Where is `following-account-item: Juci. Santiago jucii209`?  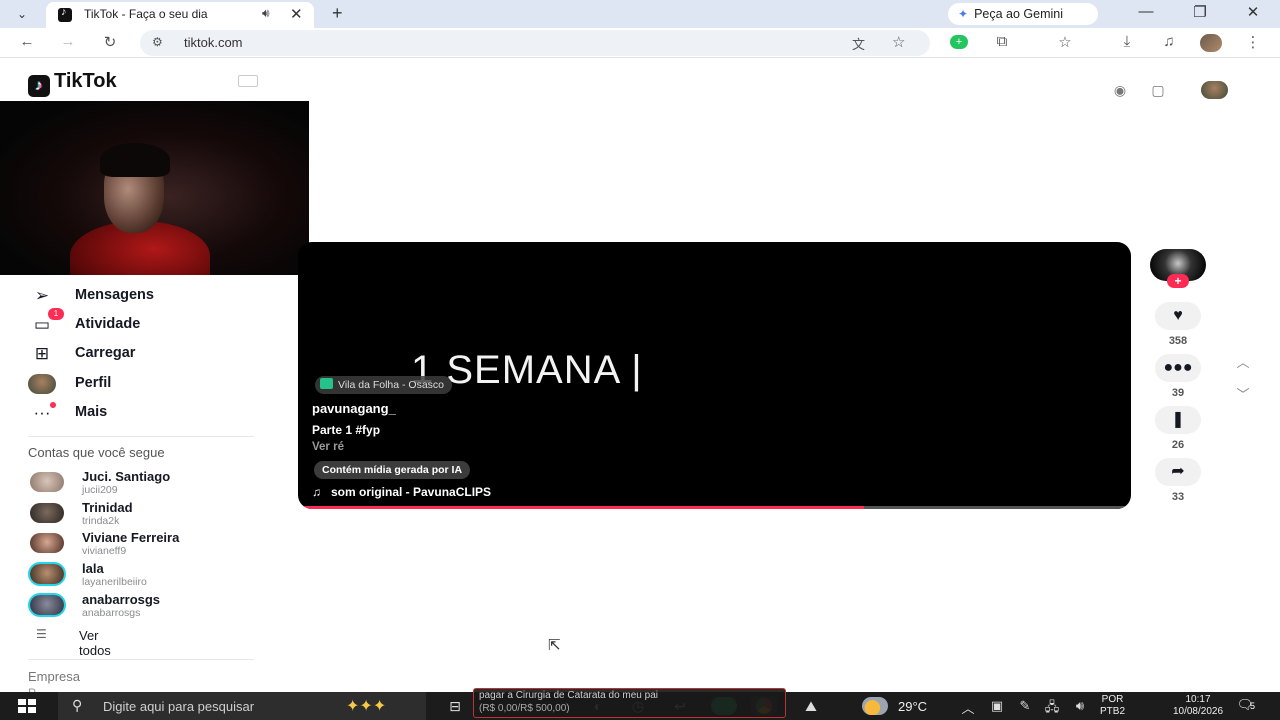
following-account-item: Juci. Santiago jucii209 is located at coordinates (148, 484).